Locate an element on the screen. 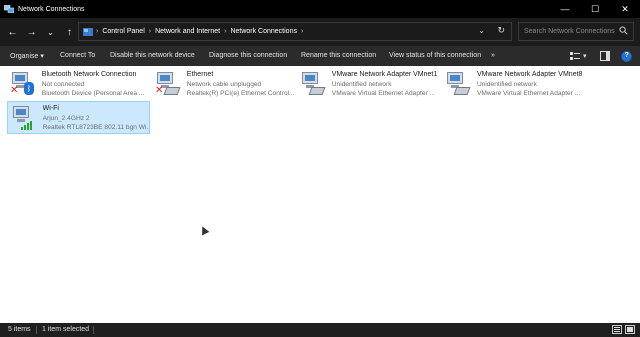  connection-status: Network cable unplugged is located at coordinates (224, 84).